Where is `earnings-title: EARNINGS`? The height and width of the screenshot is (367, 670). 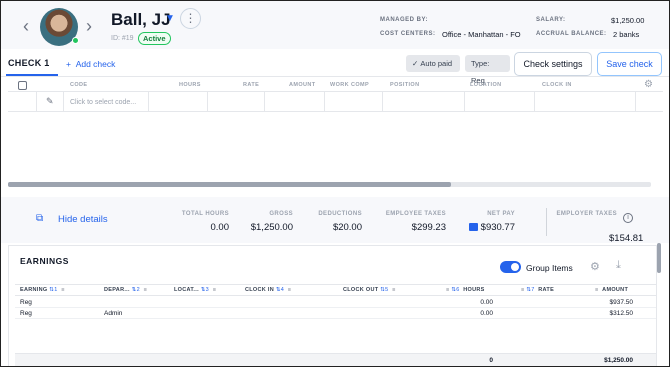
earnings-title: EARNINGS is located at coordinates (44, 261).